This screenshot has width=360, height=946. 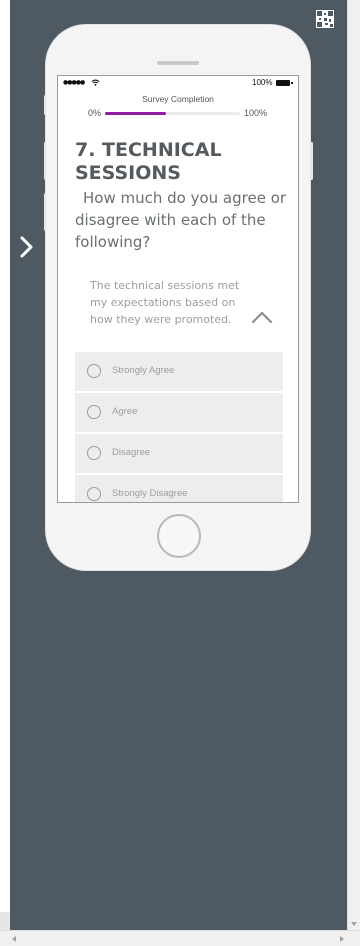 I want to click on option-agree: Agree, so click(x=179, y=412).